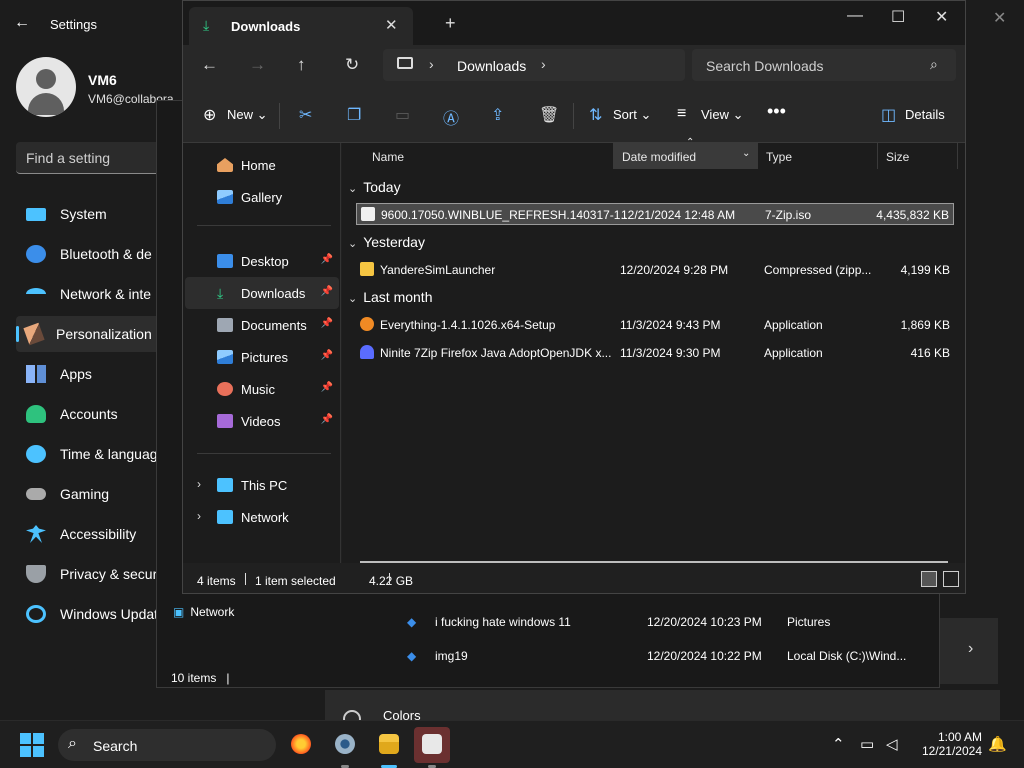 The image size is (1024, 768). I want to click on nav-item-accounts: Accounts, so click(96, 414).